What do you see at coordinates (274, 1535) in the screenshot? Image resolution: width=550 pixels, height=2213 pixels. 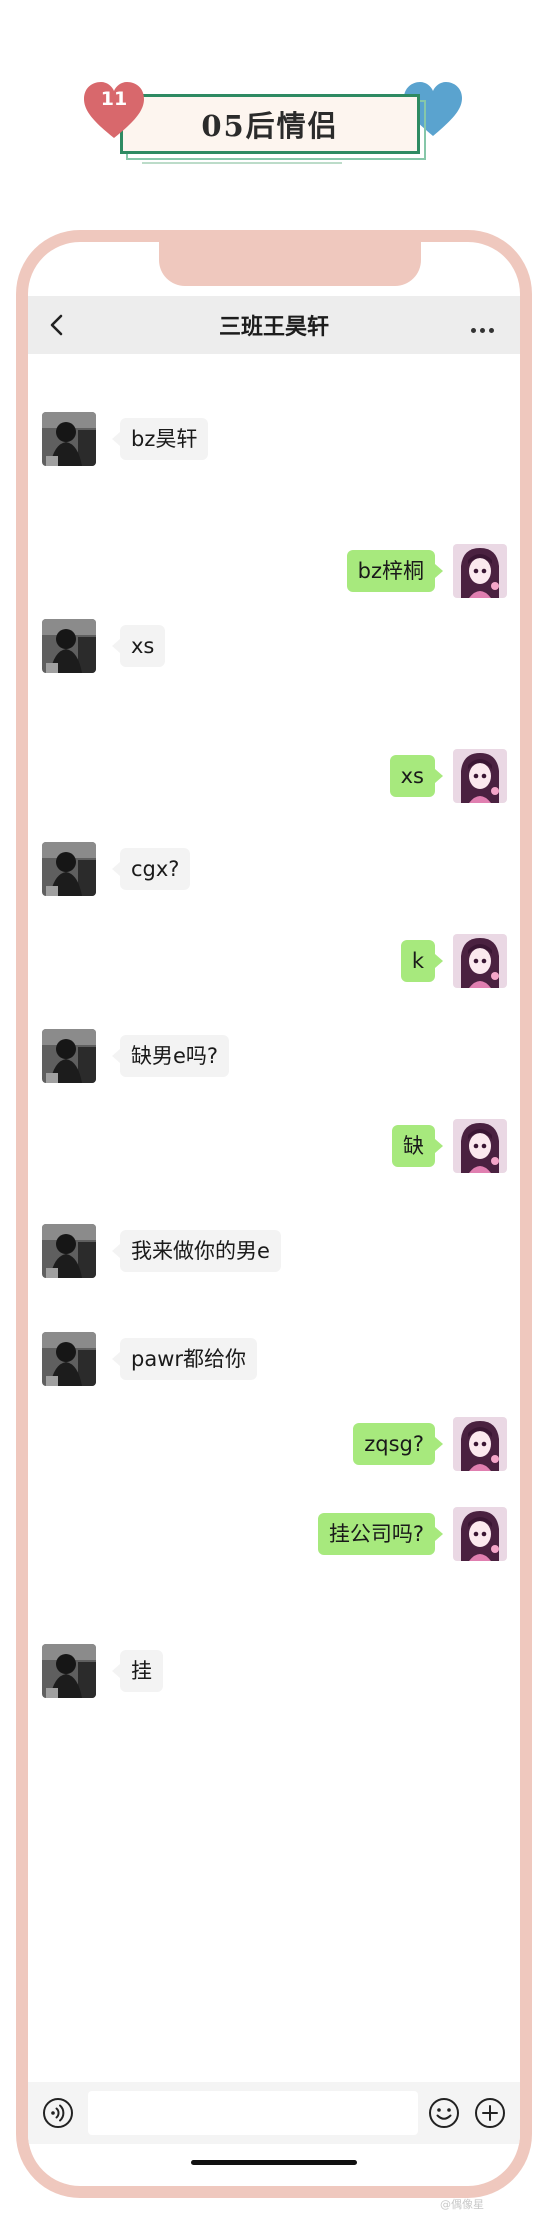 I see `message-row: 挂公司吗?` at bounding box center [274, 1535].